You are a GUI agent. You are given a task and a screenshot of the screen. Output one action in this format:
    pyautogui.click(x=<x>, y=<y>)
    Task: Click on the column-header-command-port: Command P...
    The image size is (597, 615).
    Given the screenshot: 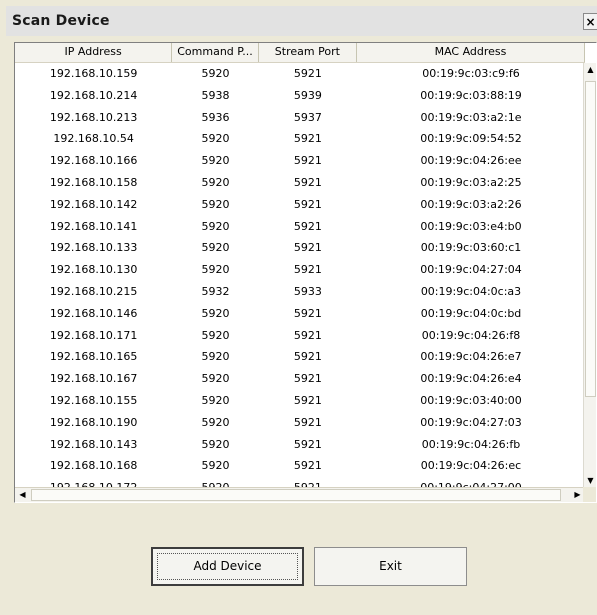 What is the action you would take?
    pyautogui.click(x=215, y=52)
    